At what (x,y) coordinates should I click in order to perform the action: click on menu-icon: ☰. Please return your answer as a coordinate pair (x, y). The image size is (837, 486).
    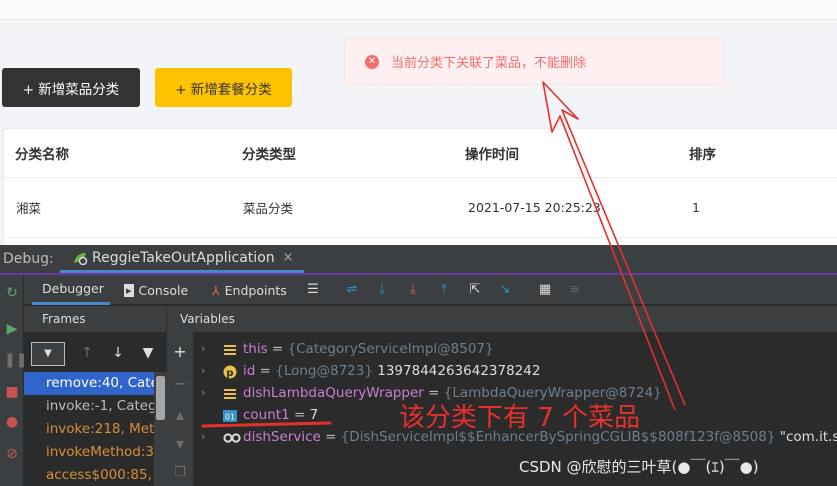
    Looking at the image, I should click on (313, 290).